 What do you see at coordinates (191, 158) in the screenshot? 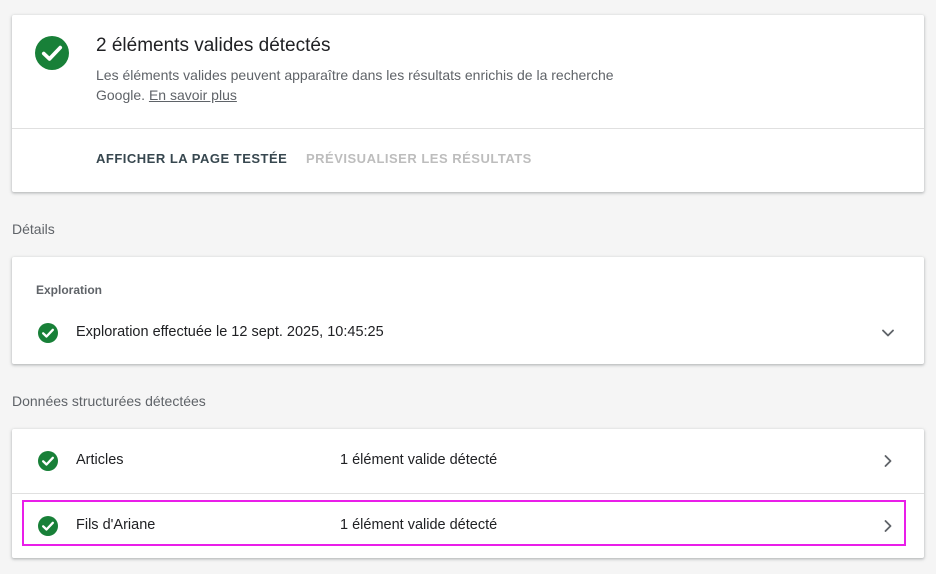
I see `view-tested-page-button: AFFICHER LA PAGE TESTÉE` at bounding box center [191, 158].